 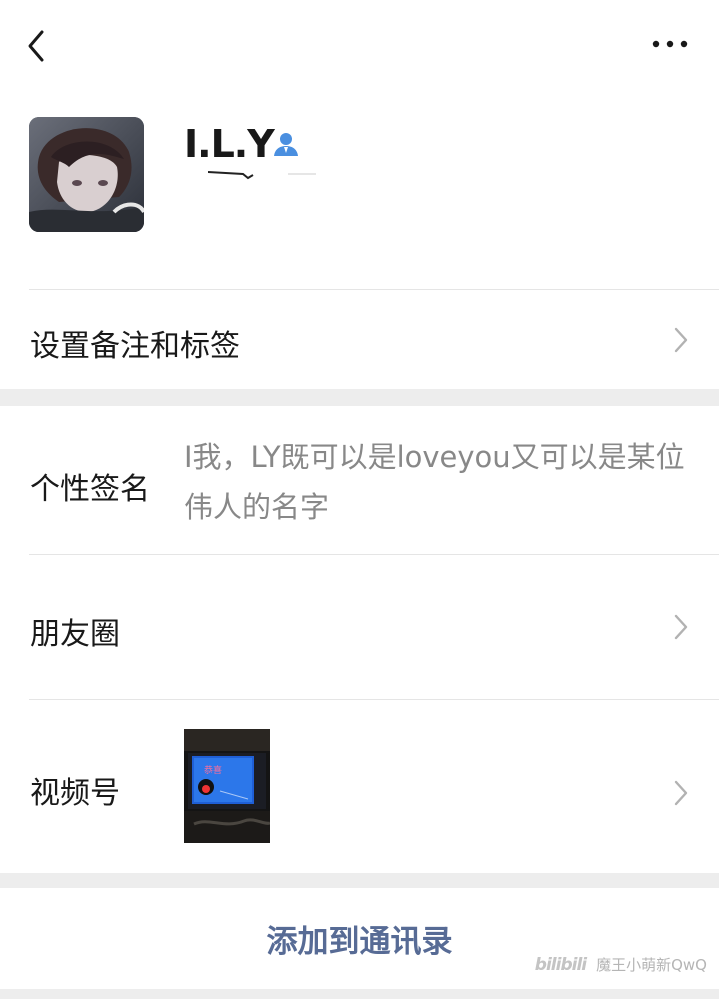 What do you see at coordinates (135, 346) in the screenshot?
I see `remark-and-tags-label: 设置备注和标签` at bounding box center [135, 346].